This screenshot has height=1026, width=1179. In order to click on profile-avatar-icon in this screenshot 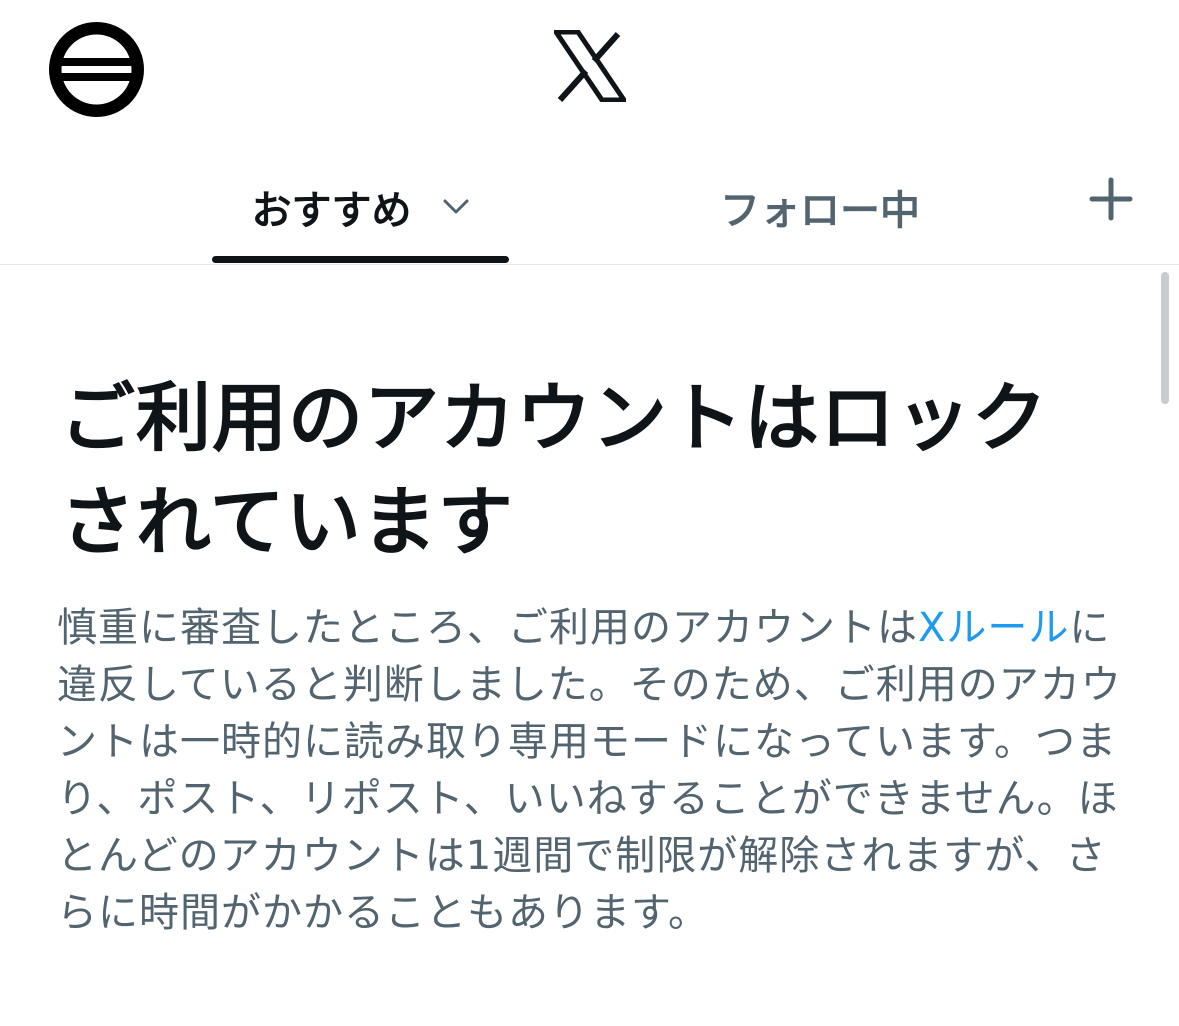, I will do `click(96, 69)`.